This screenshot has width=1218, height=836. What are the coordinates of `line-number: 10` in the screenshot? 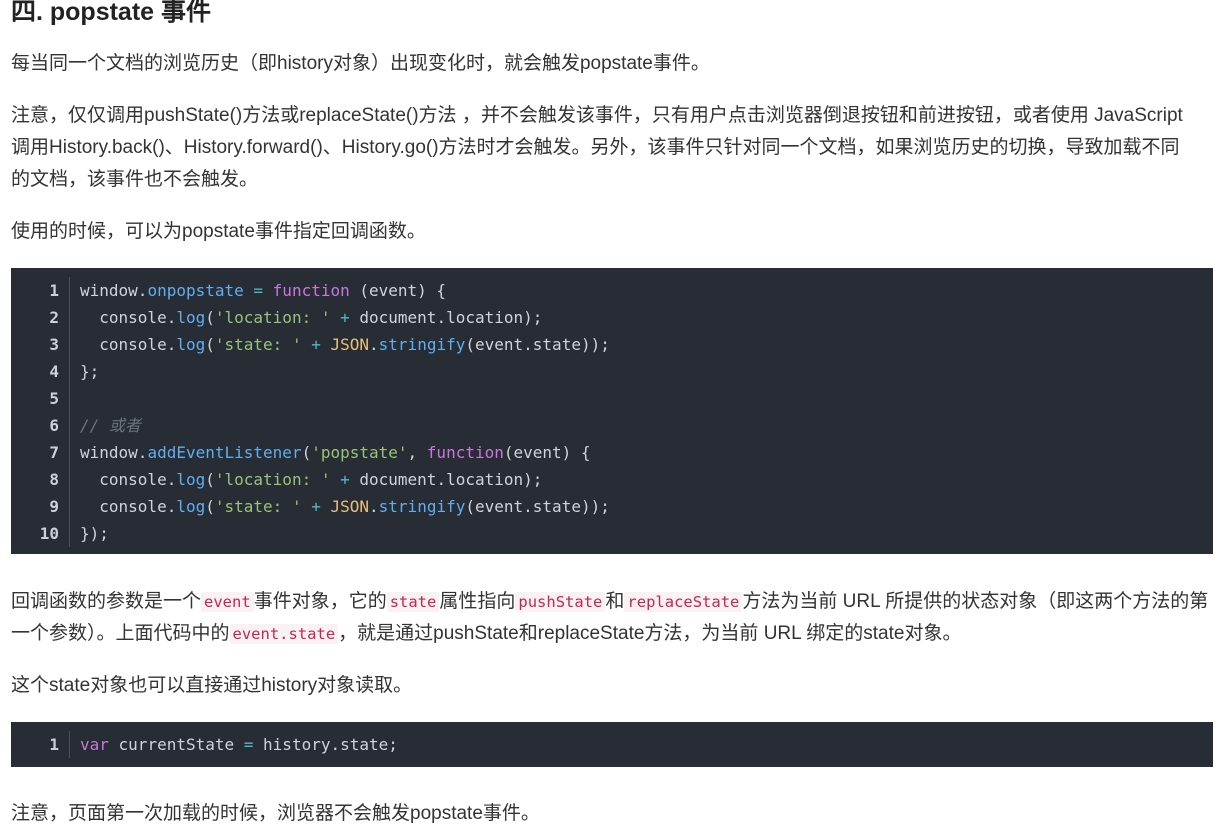 It's located at (40, 533).